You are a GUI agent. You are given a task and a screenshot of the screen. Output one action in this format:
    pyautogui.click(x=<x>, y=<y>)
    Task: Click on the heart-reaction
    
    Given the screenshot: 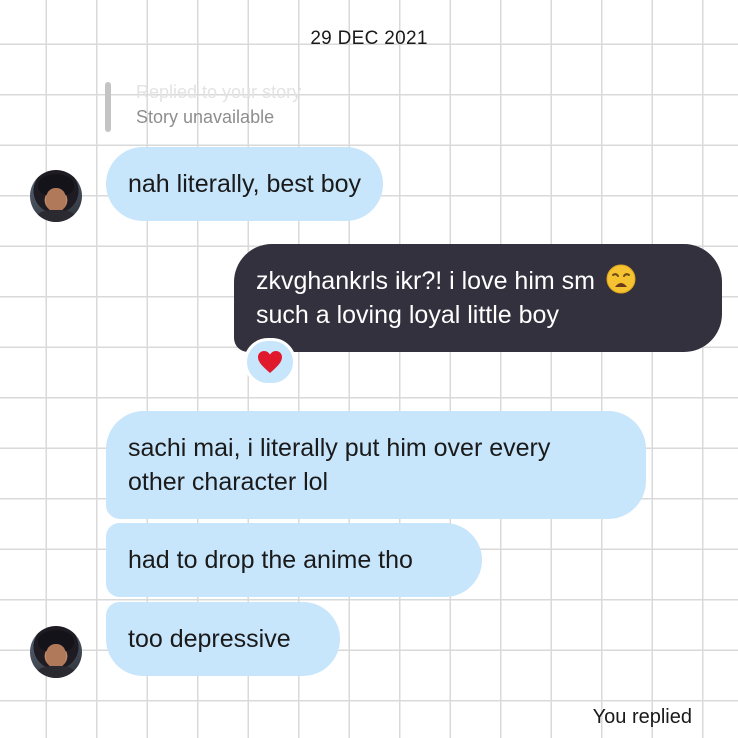 What is the action you would take?
    pyautogui.click(x=270, y=362)
    